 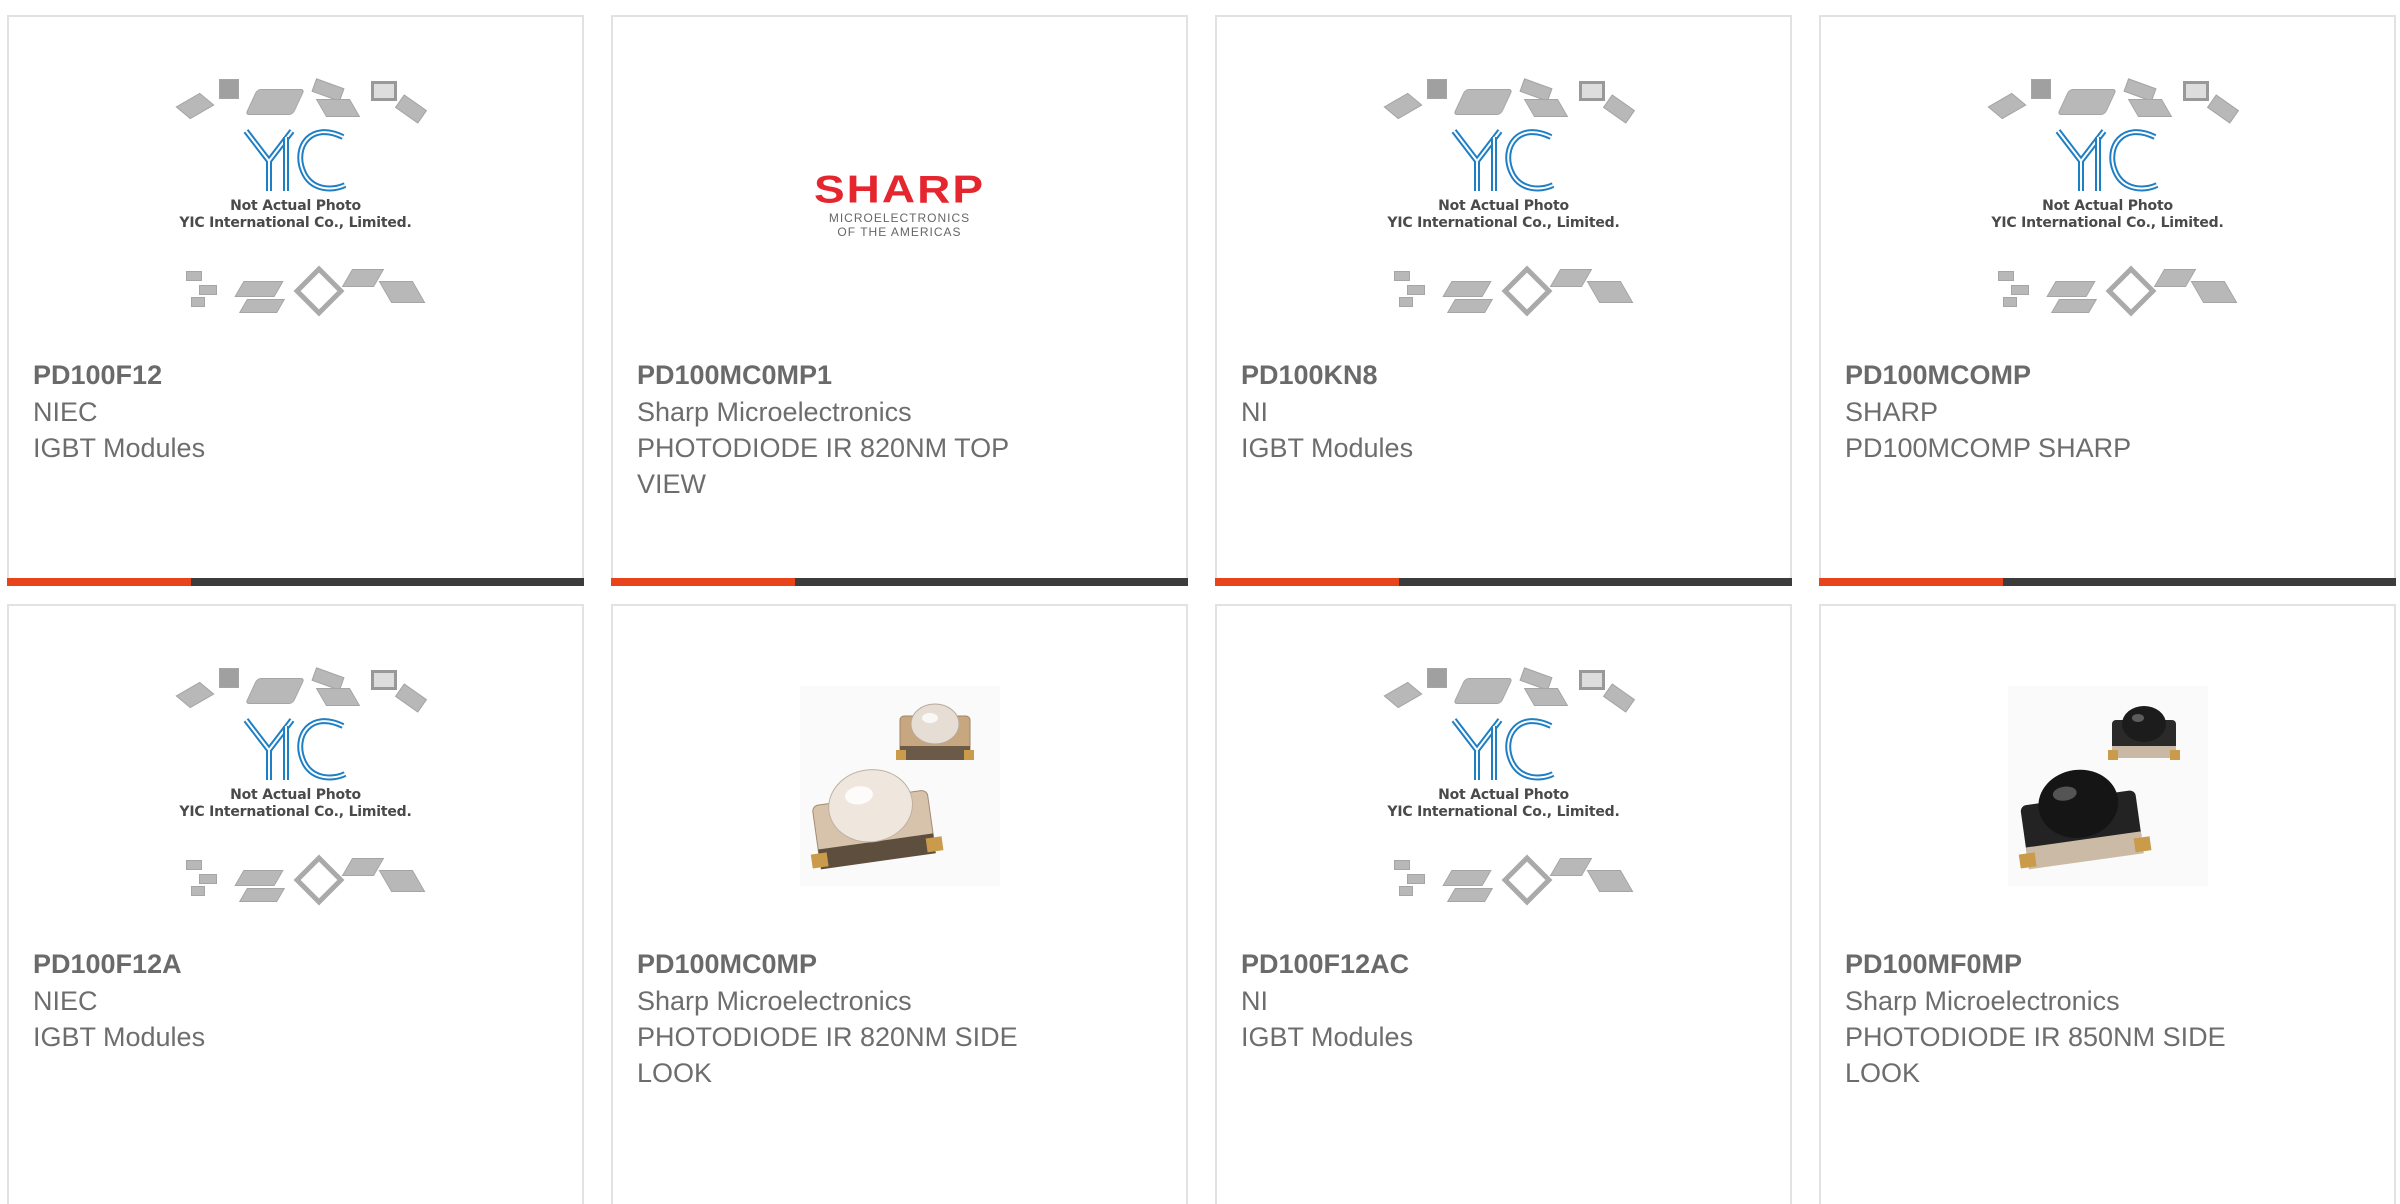 What do you see at coordinates (2107, 375) in the screenshot?
I see `part-number: PD100MCOMP` at bounding box center [2107, 375].